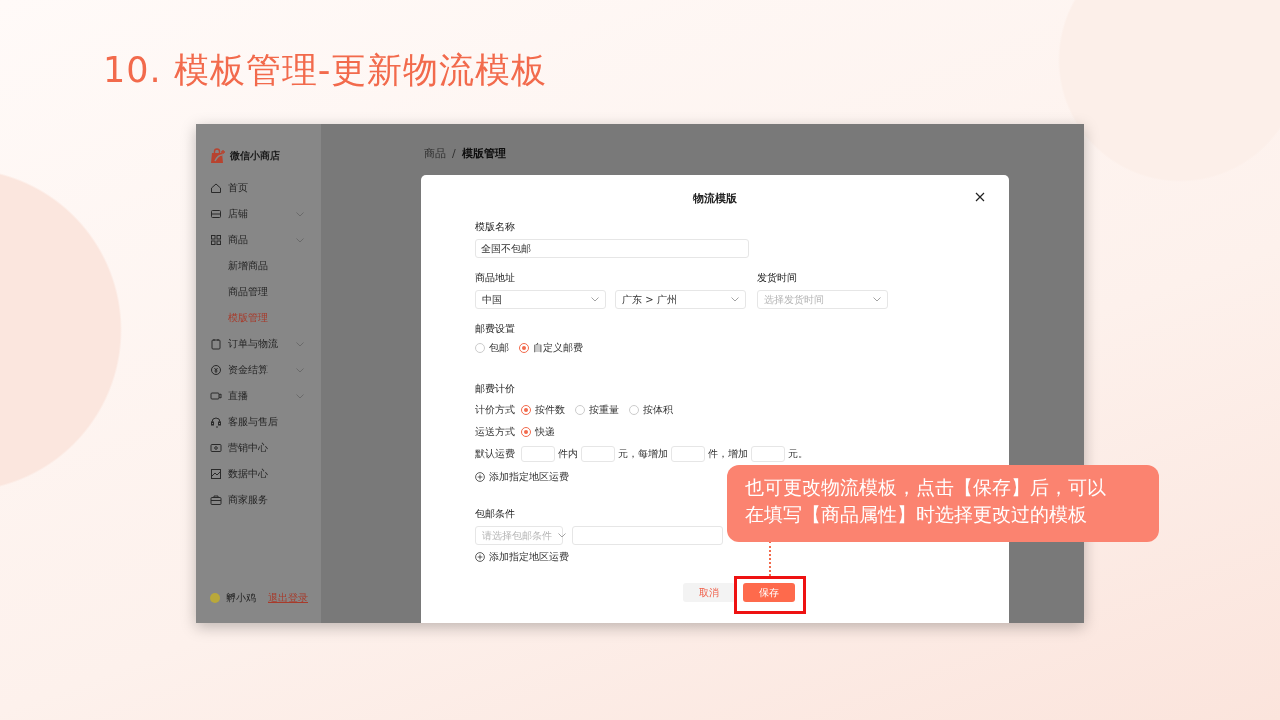 This screenshot has width=1280, height=720. Describe the element at coordinates (326, 70) in the screenshot. I see `slide-title: 10. 模板管理-更新物流模板` at that location.